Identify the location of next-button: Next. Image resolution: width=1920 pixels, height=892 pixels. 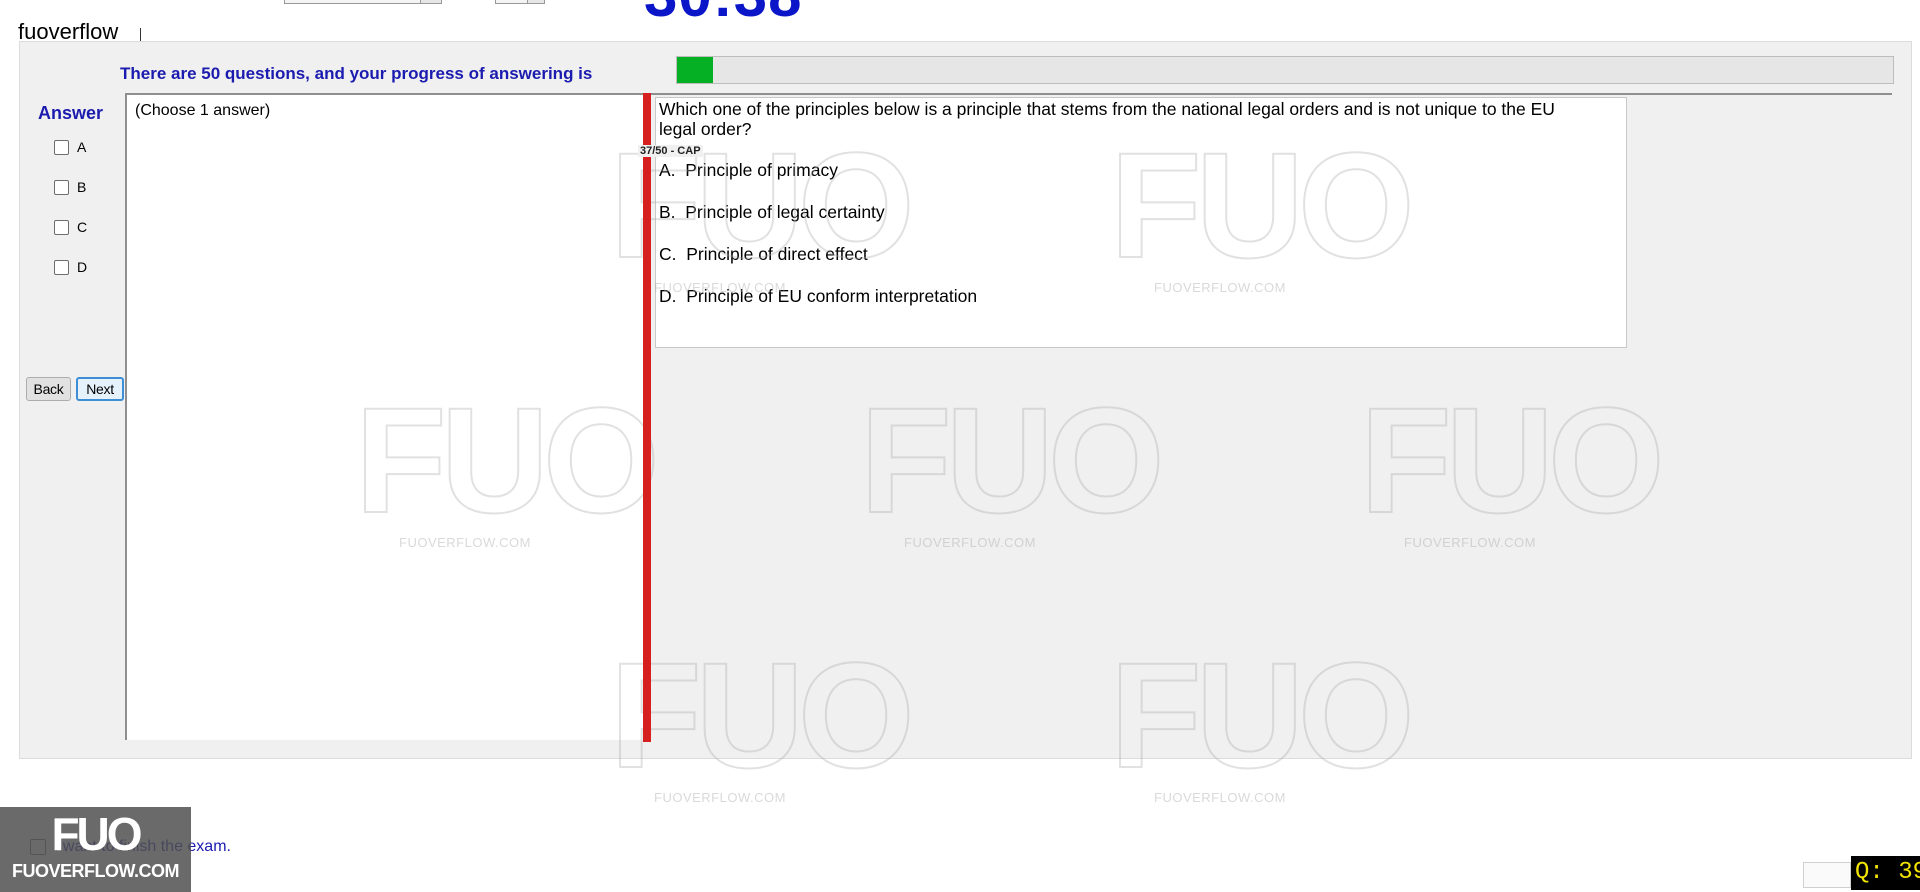
(100, 389).